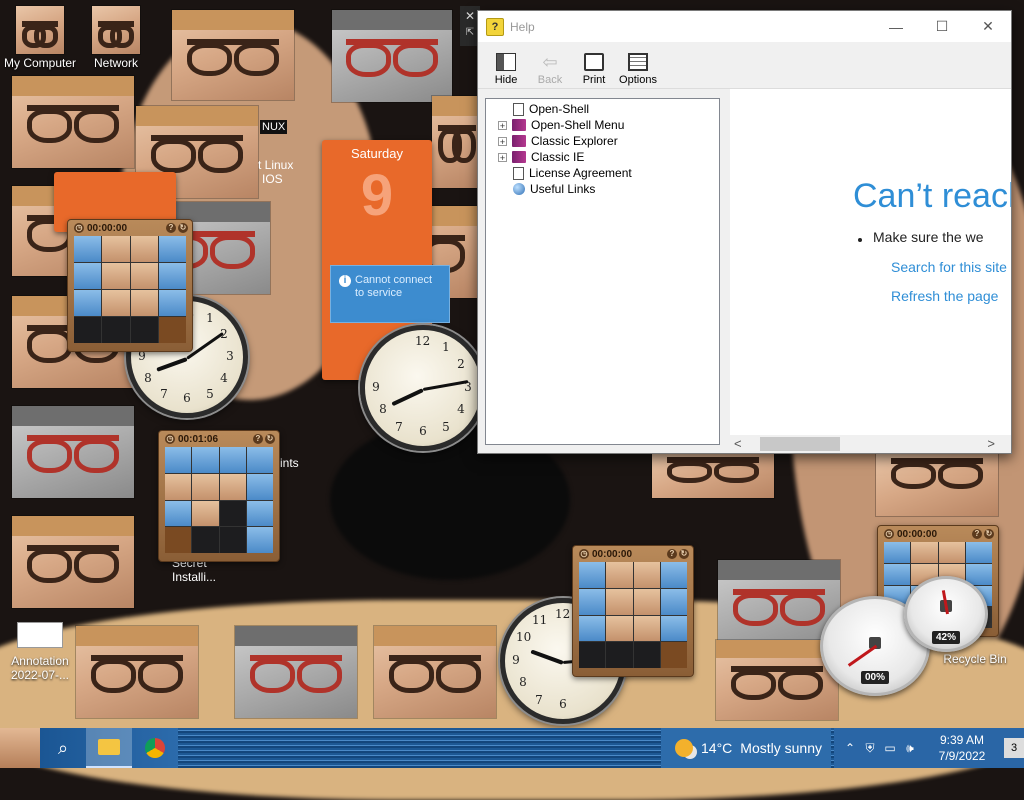  What do you see at coordinates (800, 444) in the screenshot?
I see `scroll-thumb` at bounding box center [800, 444].